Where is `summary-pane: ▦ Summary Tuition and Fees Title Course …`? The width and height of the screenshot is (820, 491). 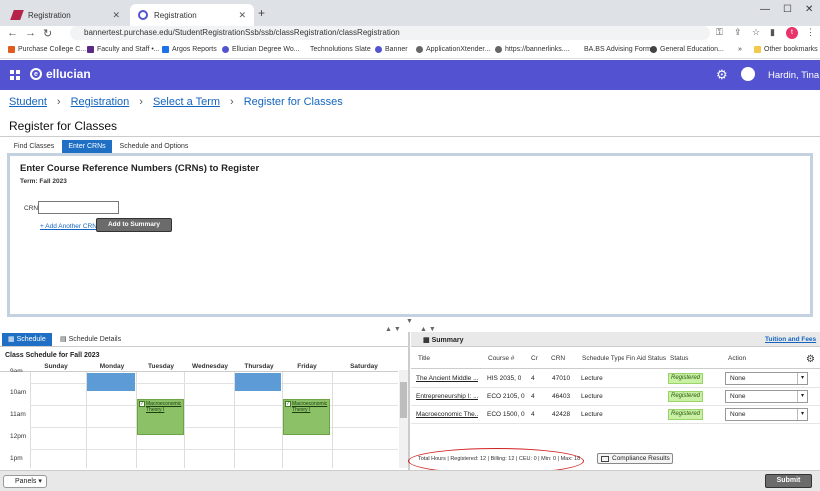
summary-pane: ▦ Summary Tuition and Fees Title Course … is located at coordinates (614, 403).